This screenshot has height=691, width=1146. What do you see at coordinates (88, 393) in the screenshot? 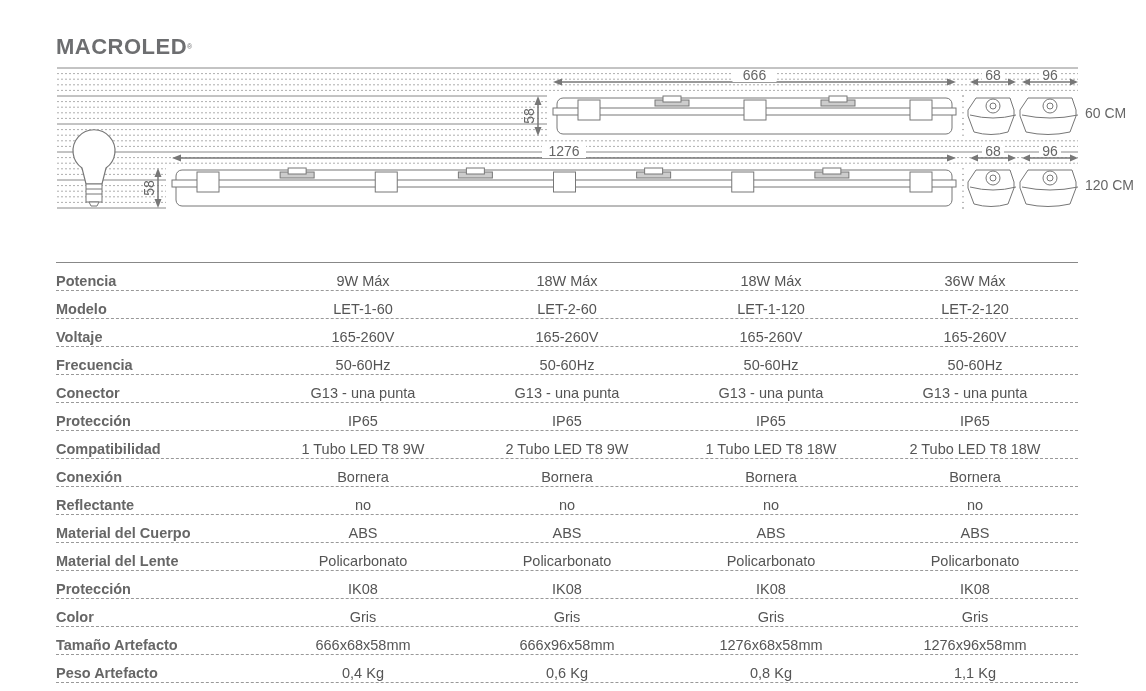
I see `spec-label: Conector` at bounding box center [88, 393].